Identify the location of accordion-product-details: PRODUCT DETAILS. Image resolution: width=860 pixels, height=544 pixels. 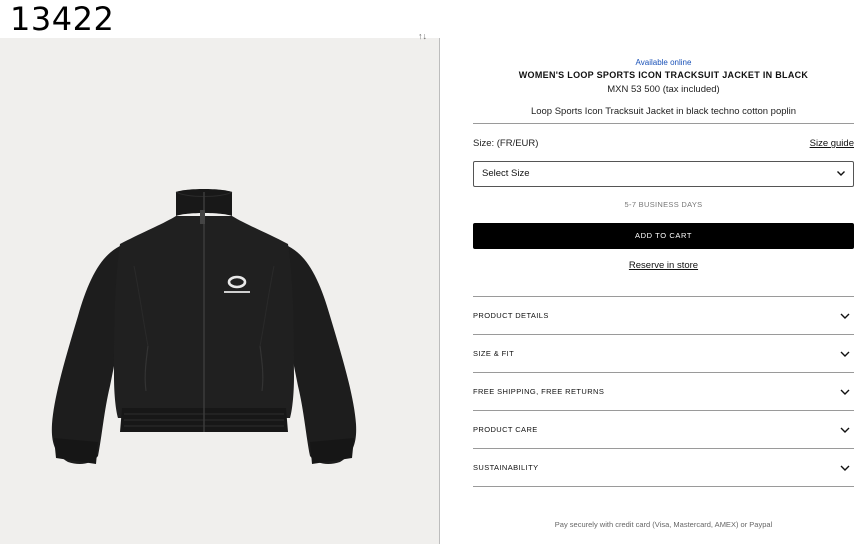
(663, 315).